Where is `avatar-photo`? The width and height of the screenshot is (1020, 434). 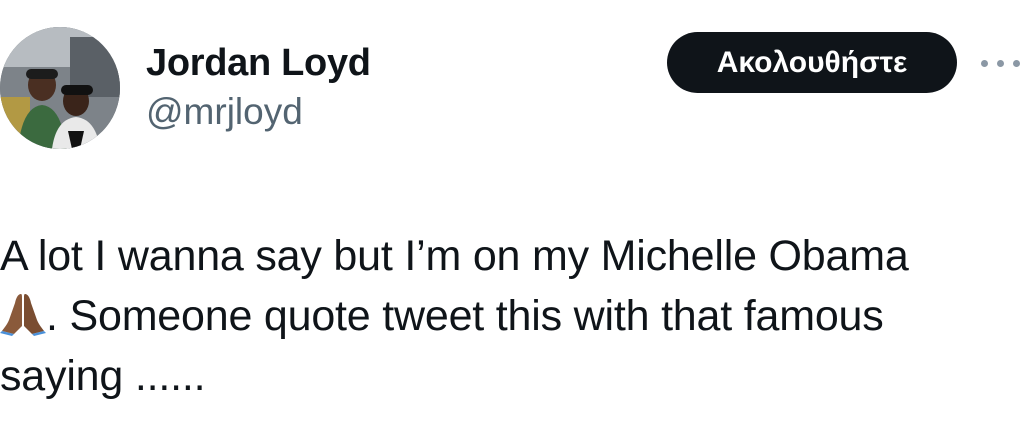
avatar-photo is located at coordinates (60, 88).